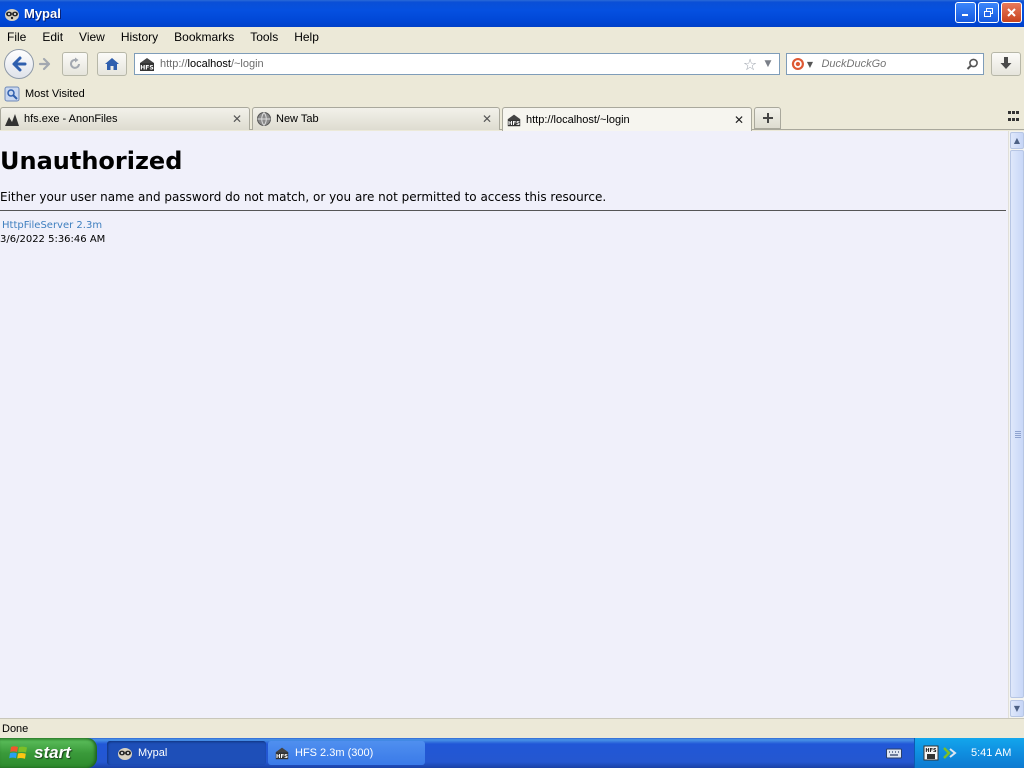  I want to click on windows-logo-icon, so click(18, 752).